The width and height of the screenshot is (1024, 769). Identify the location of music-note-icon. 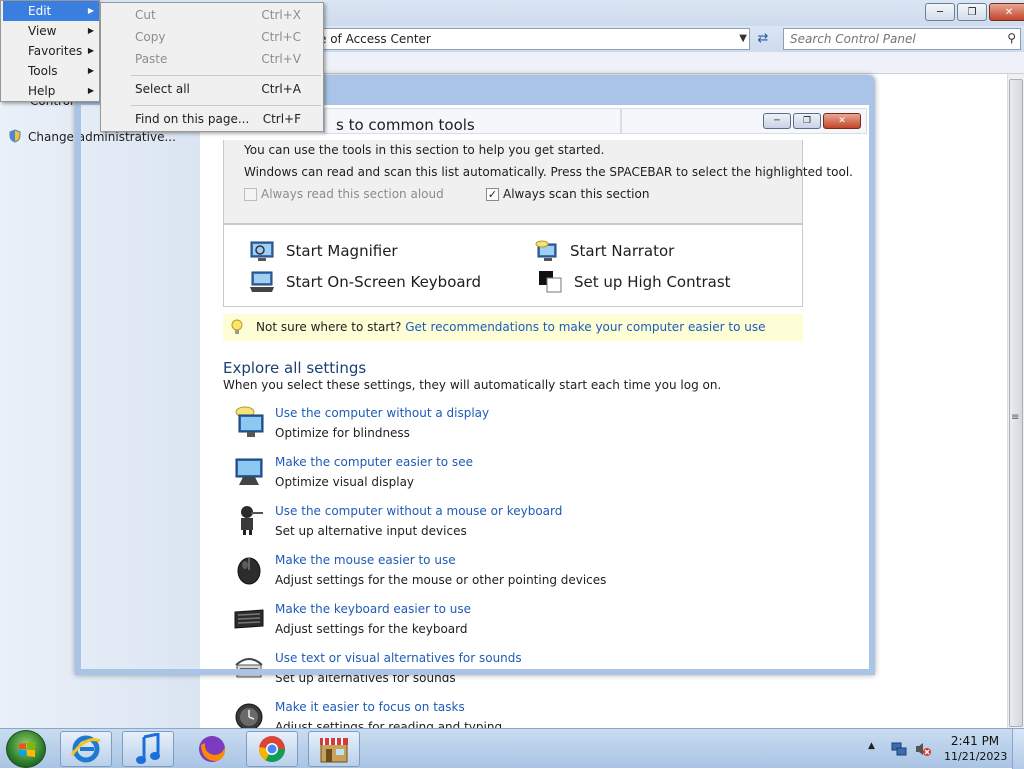
(148, 748).